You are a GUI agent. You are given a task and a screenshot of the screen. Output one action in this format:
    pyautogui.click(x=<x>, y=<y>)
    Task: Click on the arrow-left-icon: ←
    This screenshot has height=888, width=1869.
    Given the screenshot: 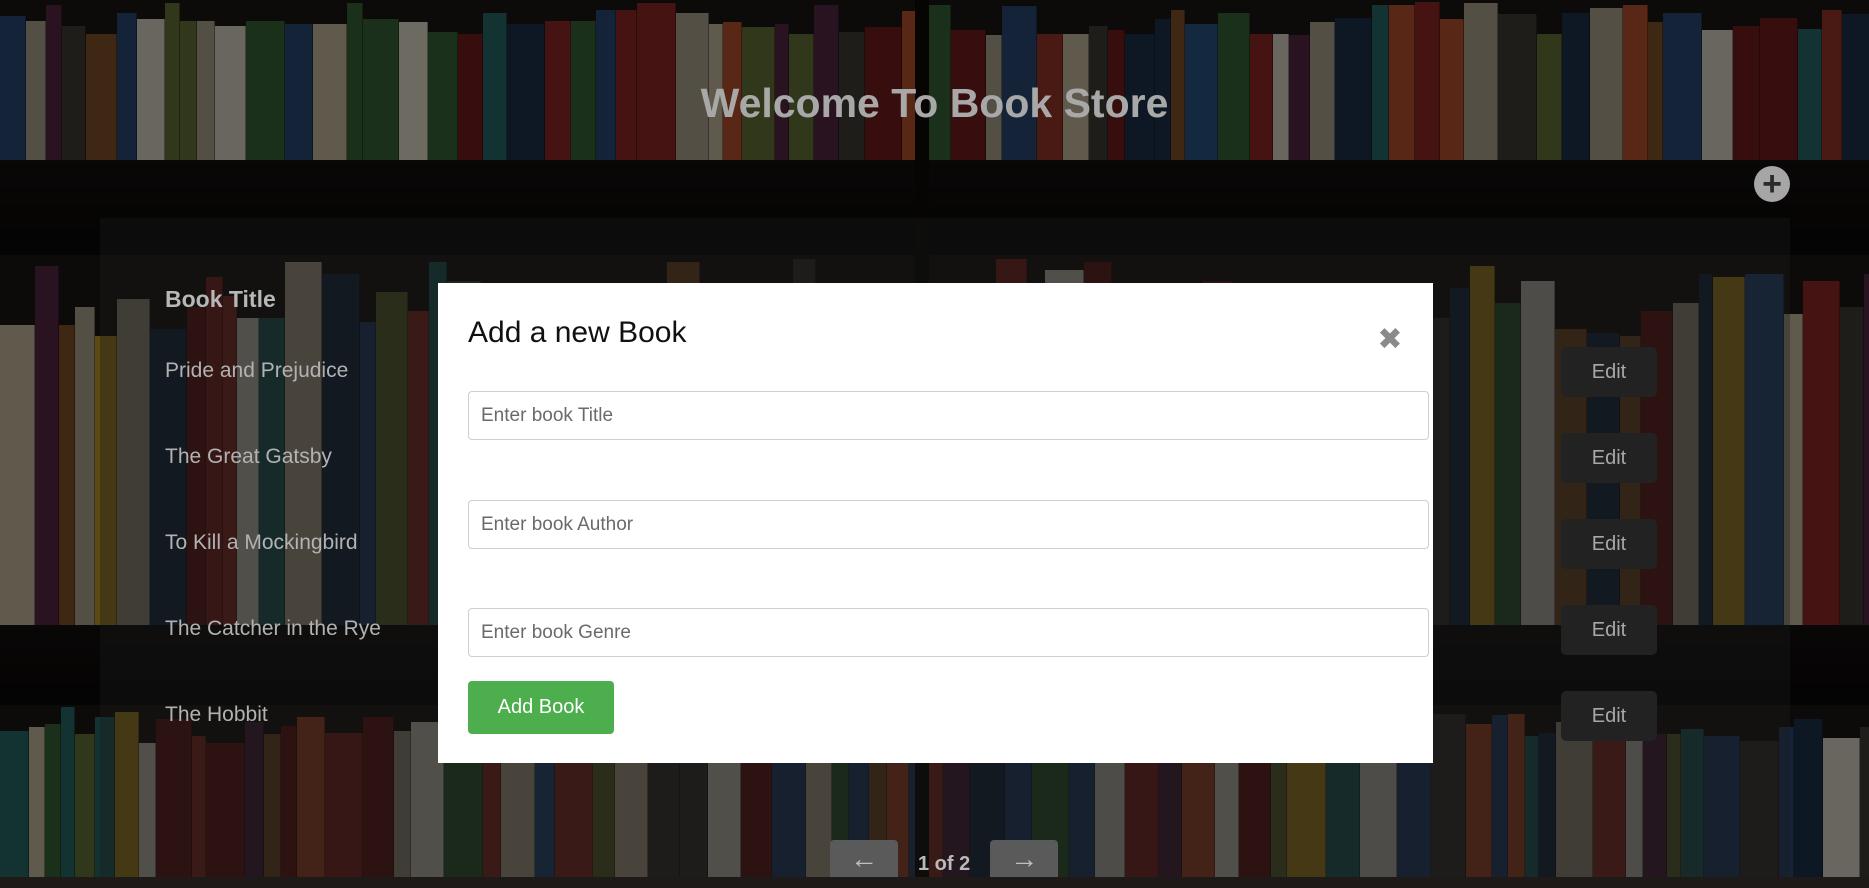 What is the action you would take?
    pyautogui.click(x=864, y=858)
    